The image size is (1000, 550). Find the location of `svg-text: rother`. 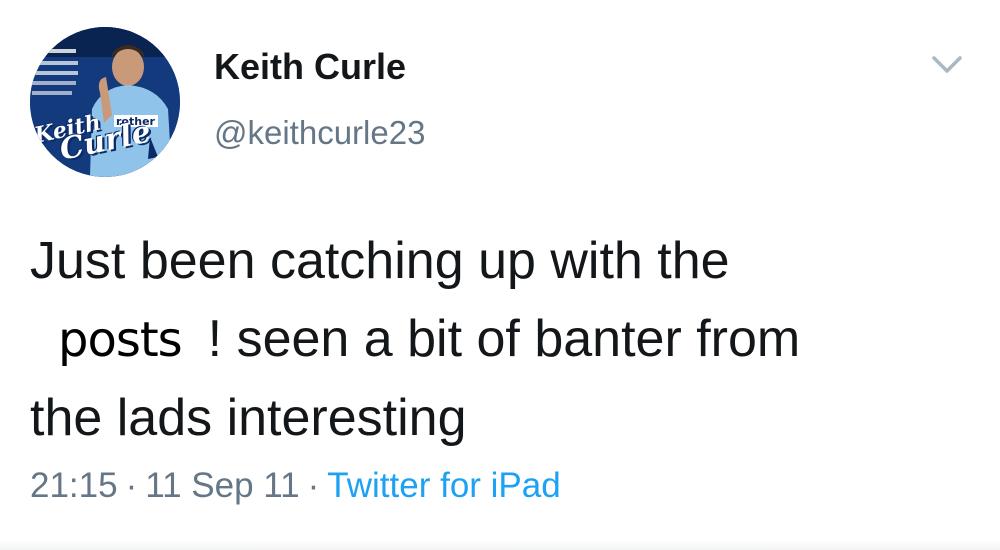

svg-text: rother is located at coordinates (136, 121).